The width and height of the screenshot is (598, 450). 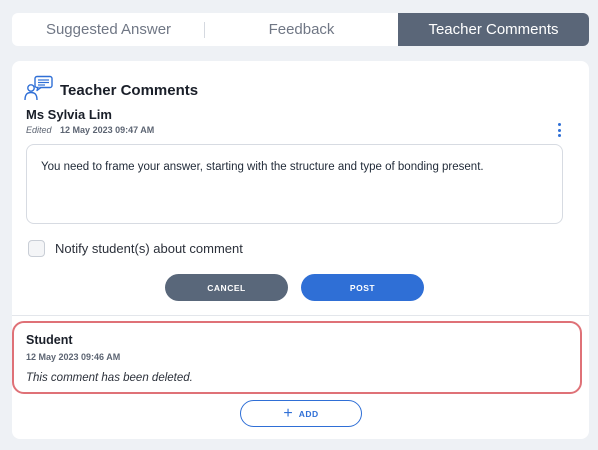 What do you see at coordinates (69, 114) in the screenshot?
I see `comment-author: Ms Sylvia Lim` at bounding box center [69, 114].